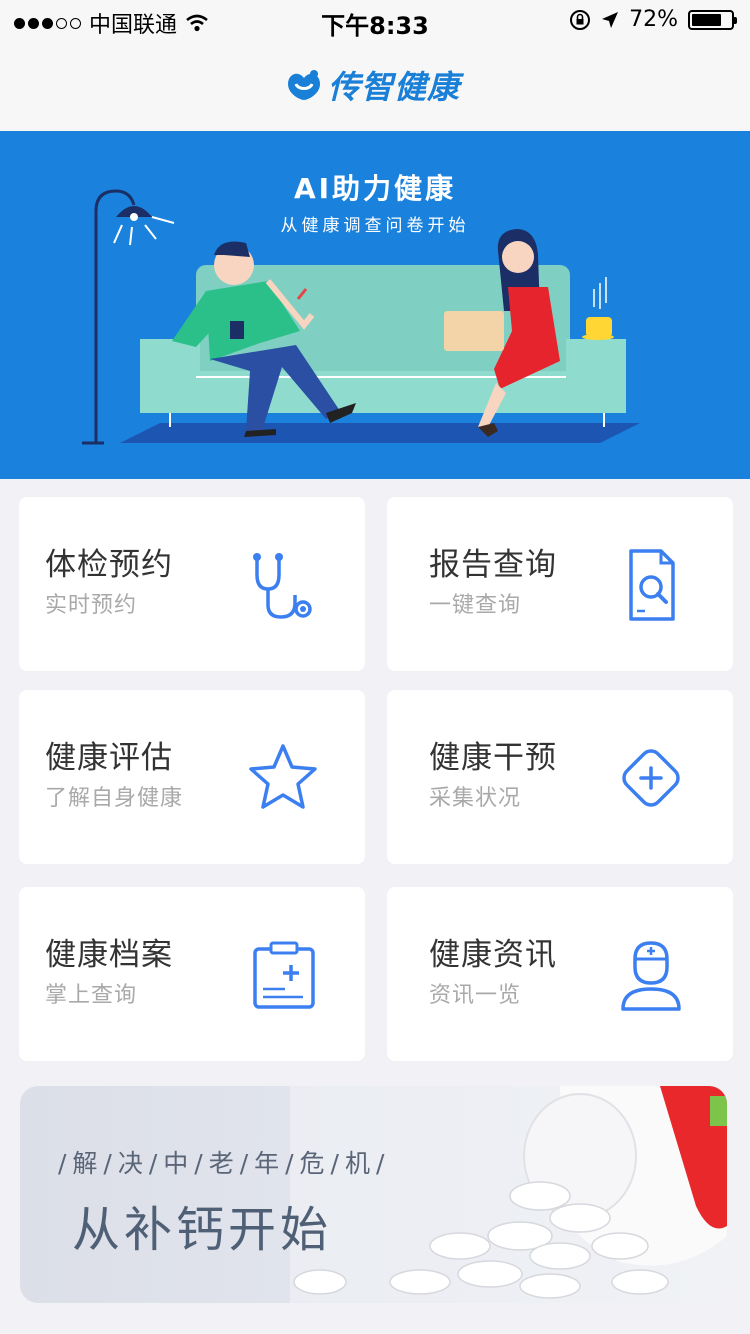 The width and height of the screenshot is (750, 1334). What do you see at coordinates (375, 20) in the screenshot?
I see `status-bar: 中国联通 下午8:33 72%` at bounding box center [375, 20].